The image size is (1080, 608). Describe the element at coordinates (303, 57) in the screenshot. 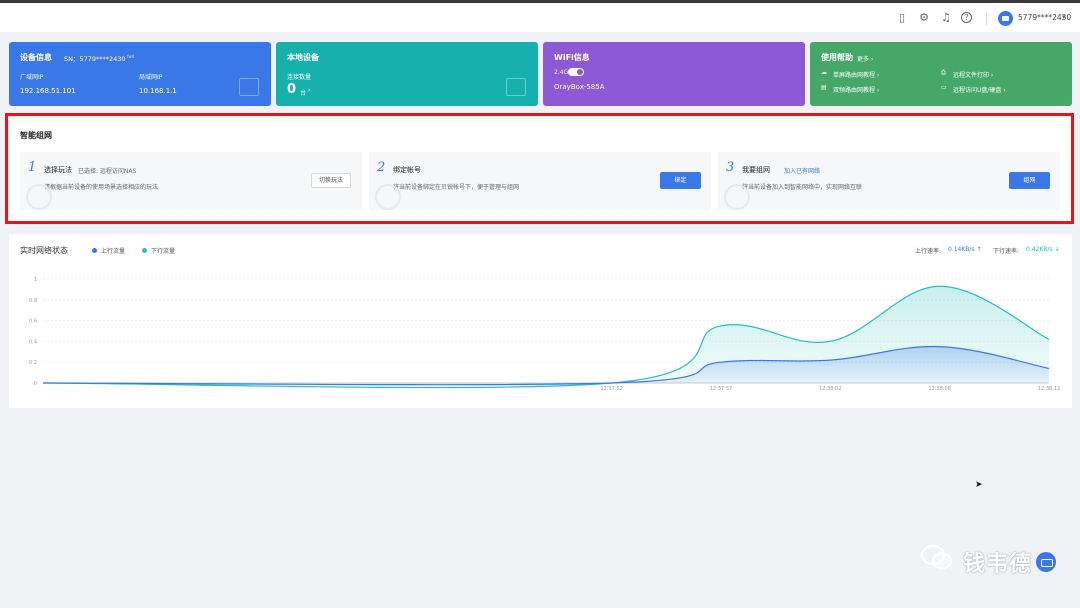

I see `card-title: 本地设备` at that location.